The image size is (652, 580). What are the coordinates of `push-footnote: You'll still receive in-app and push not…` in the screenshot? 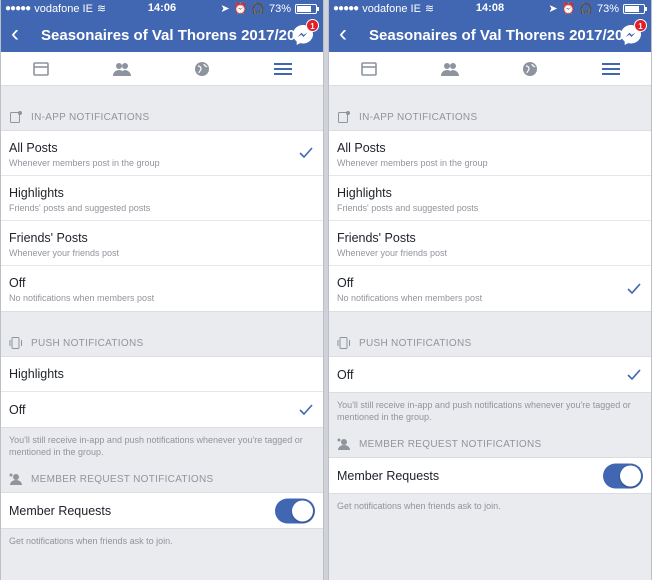 It's located at (484, 411).